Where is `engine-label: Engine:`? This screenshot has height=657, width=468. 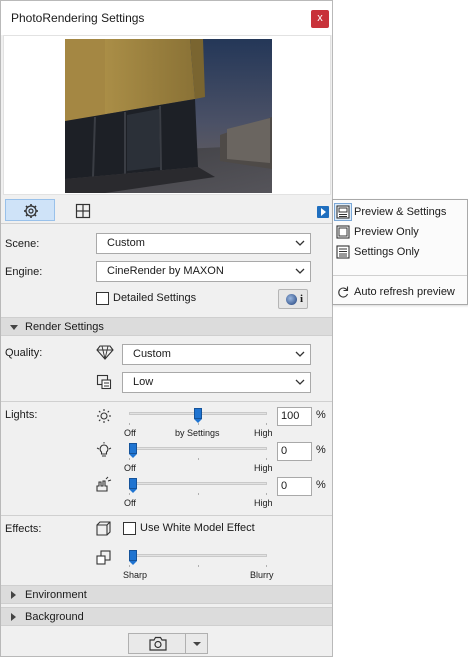
engine-label: Engine: is located at coordinates (24, 272).